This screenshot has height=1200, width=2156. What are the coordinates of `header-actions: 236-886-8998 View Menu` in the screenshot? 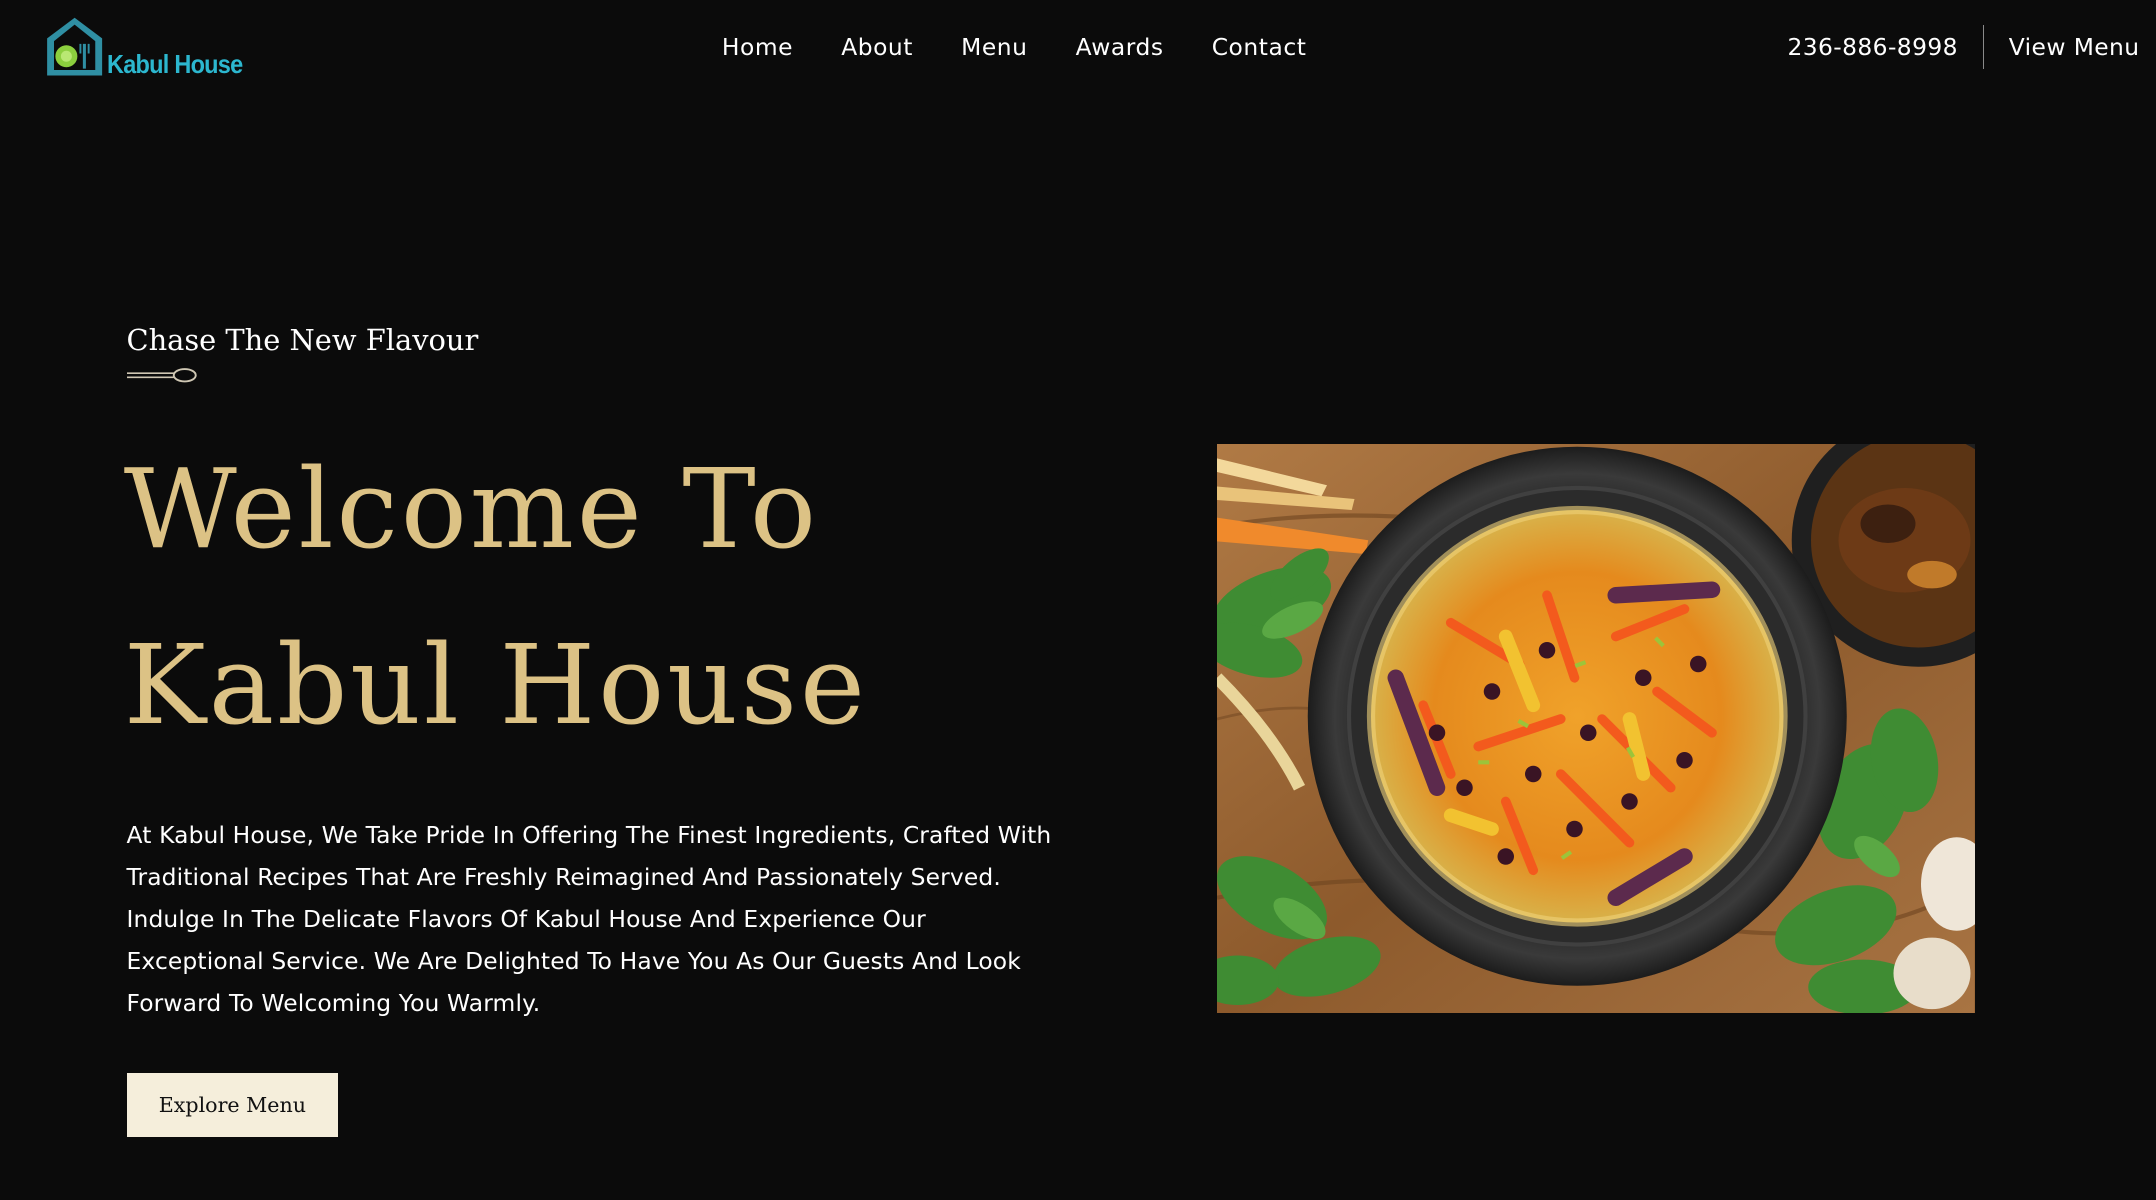 It's located at (1963, 46).